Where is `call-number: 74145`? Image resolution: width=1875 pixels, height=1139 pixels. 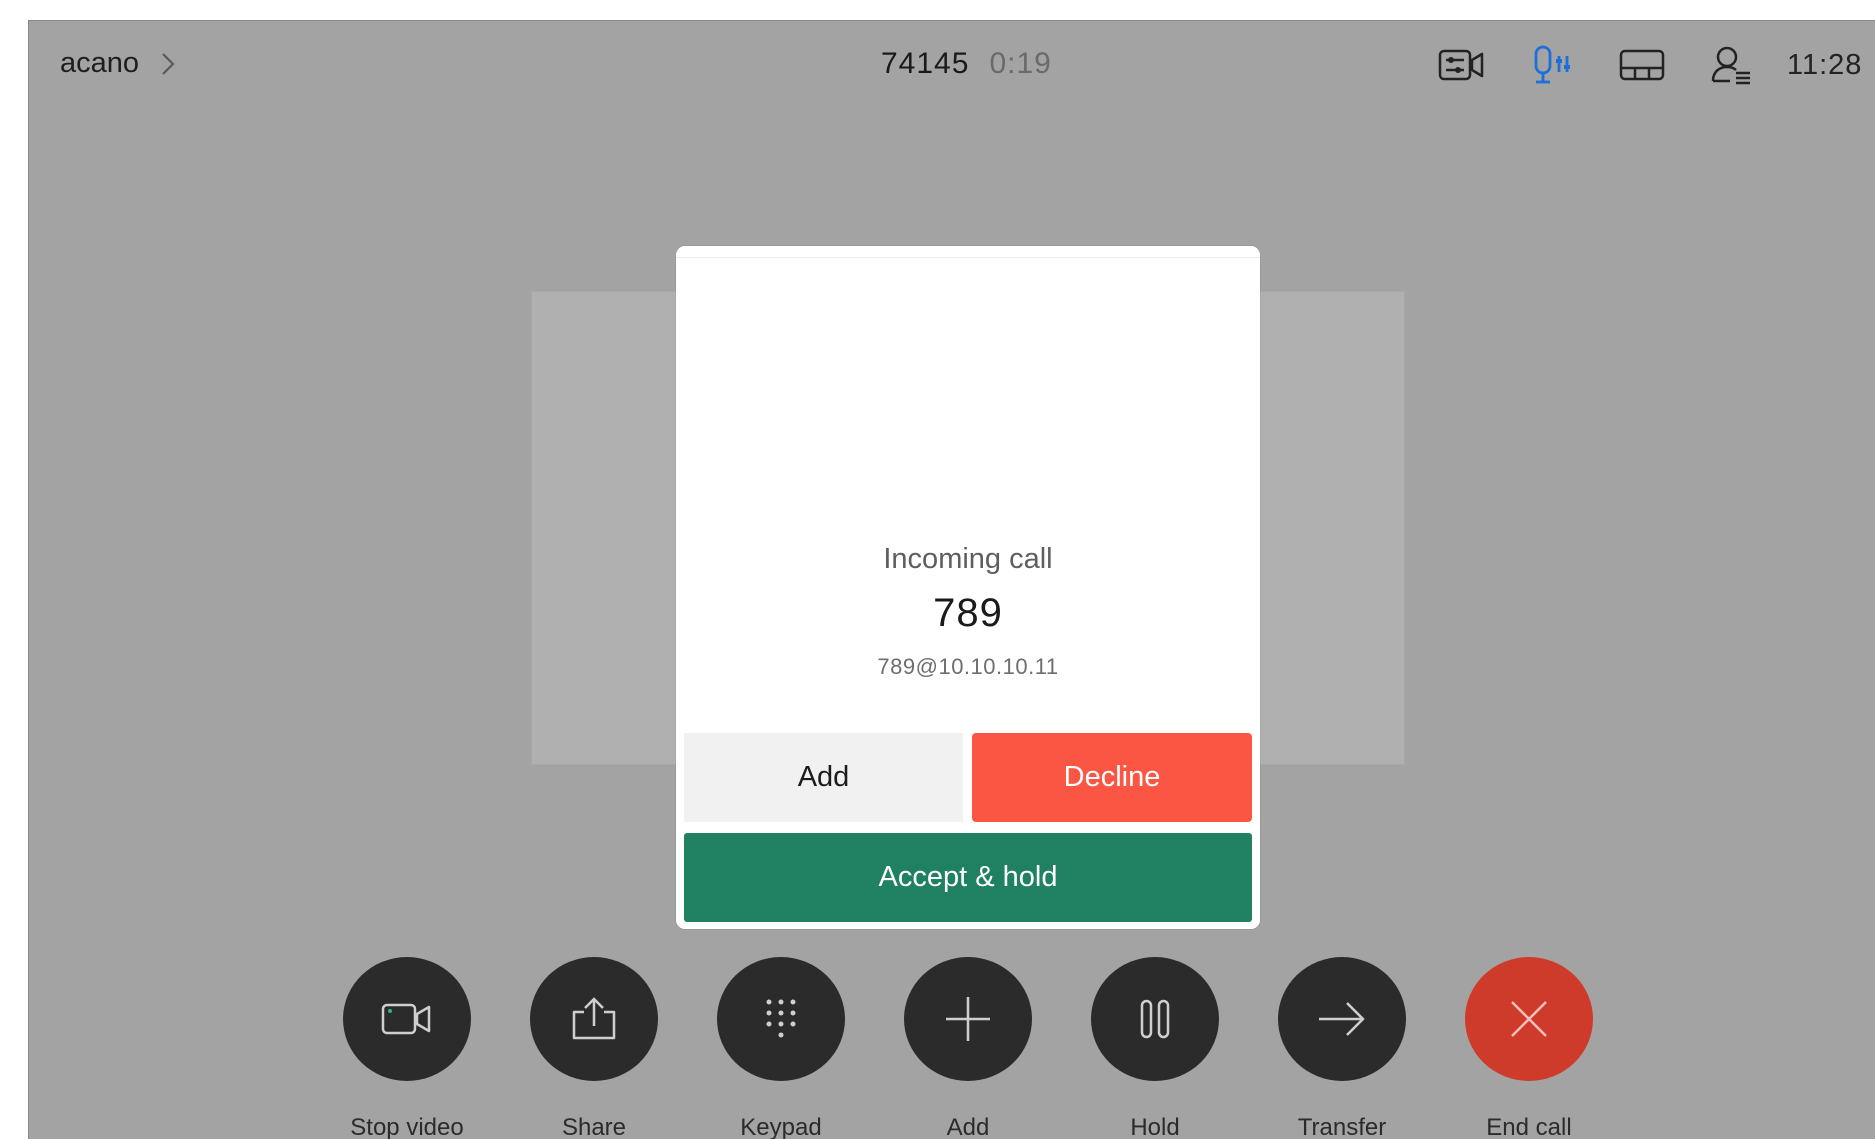 call-number: 74145 is located at coordinates (925, 63).